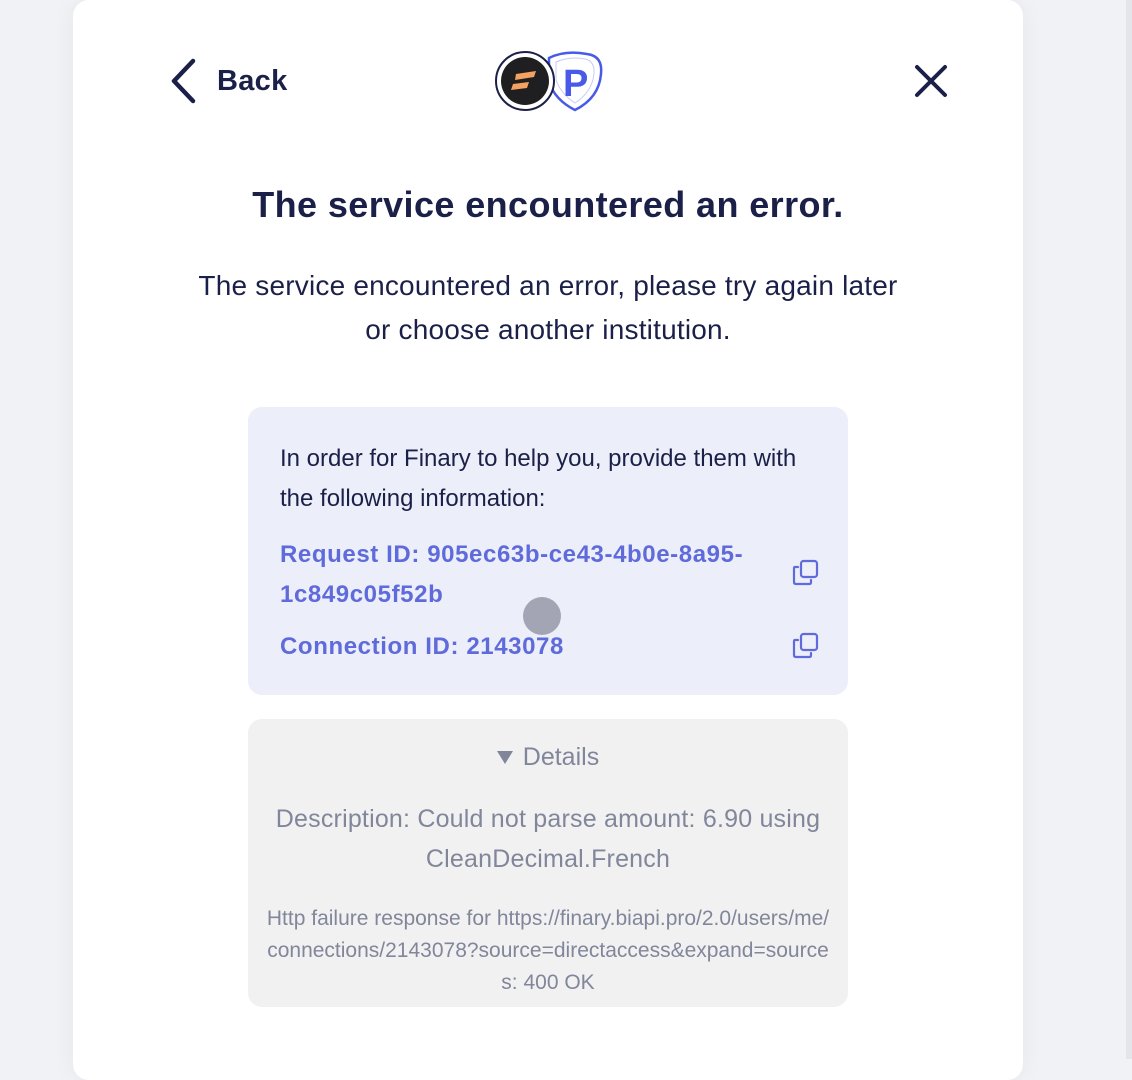  I want to click on copy-connection-id-button, so click(806, 645).